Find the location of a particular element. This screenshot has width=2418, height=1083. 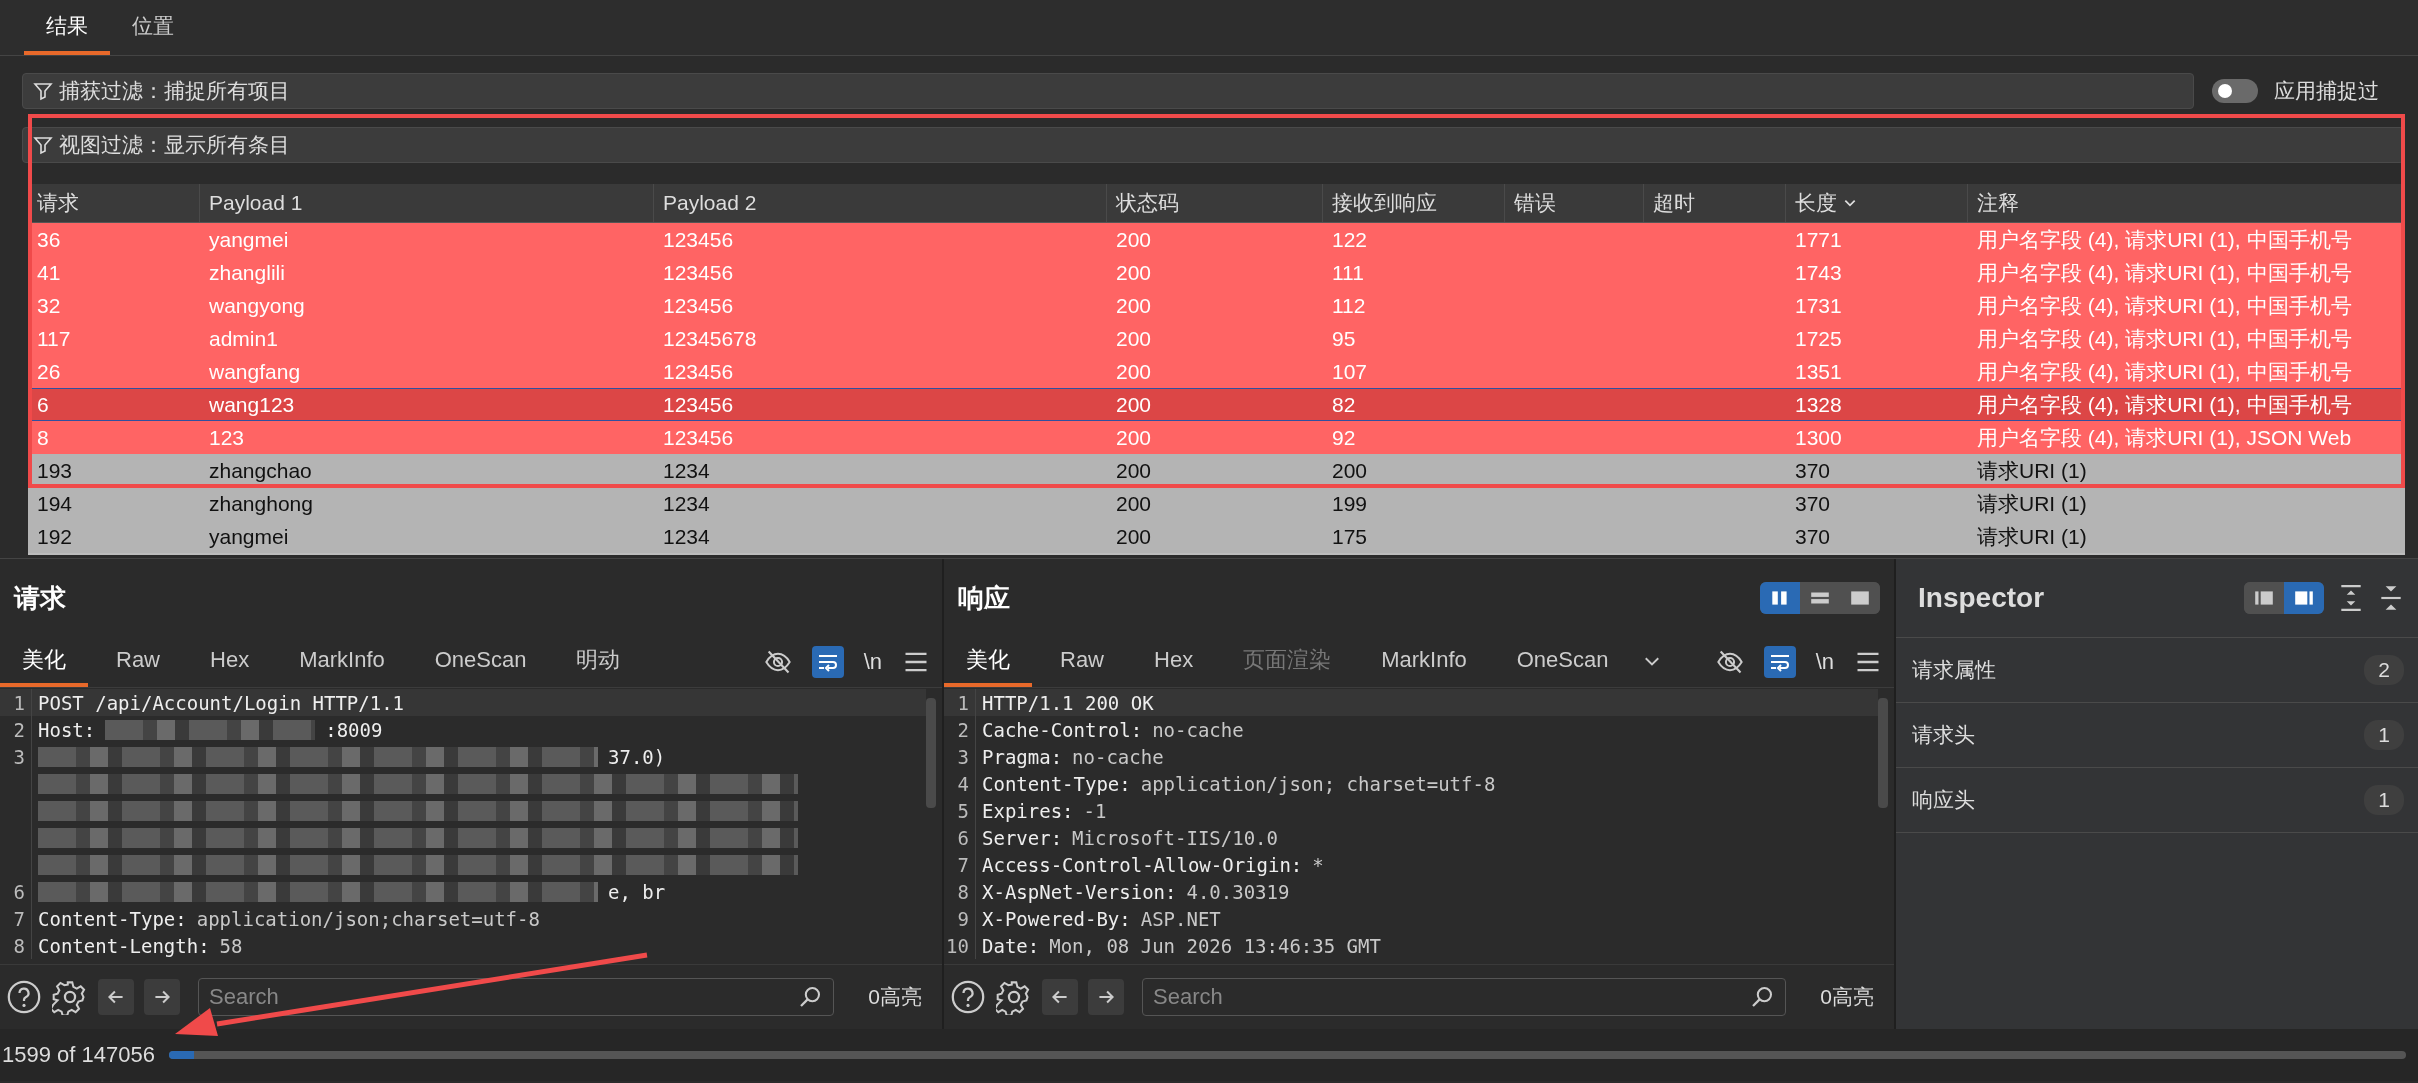

table-cell: wangfang is located at coordinates (255, 371).